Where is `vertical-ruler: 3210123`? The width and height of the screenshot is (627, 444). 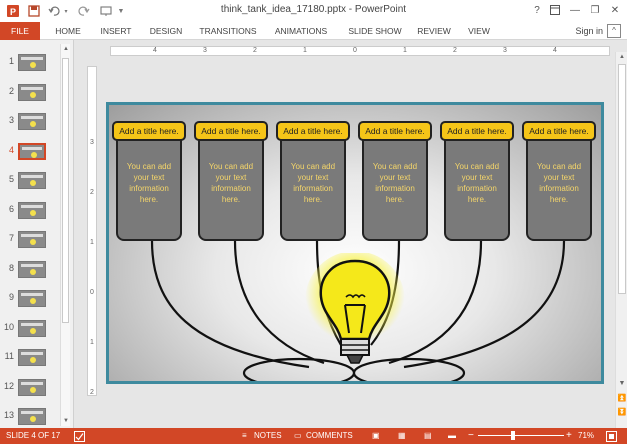 vertical-ruler: 3210123 is located at coordinates (92, 255).